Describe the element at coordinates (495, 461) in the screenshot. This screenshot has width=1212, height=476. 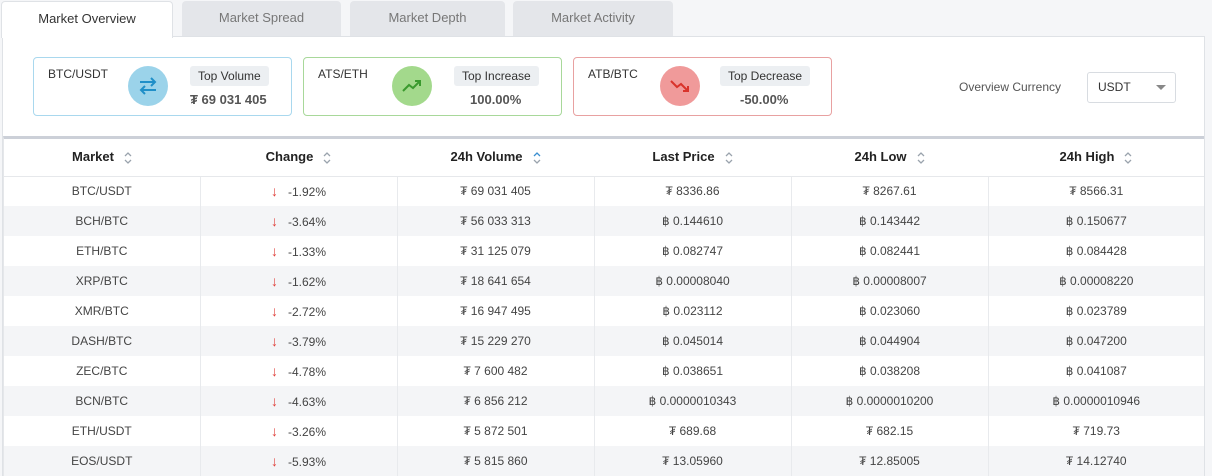
I see `cell-value: ₮ 5 815 860` at that location.